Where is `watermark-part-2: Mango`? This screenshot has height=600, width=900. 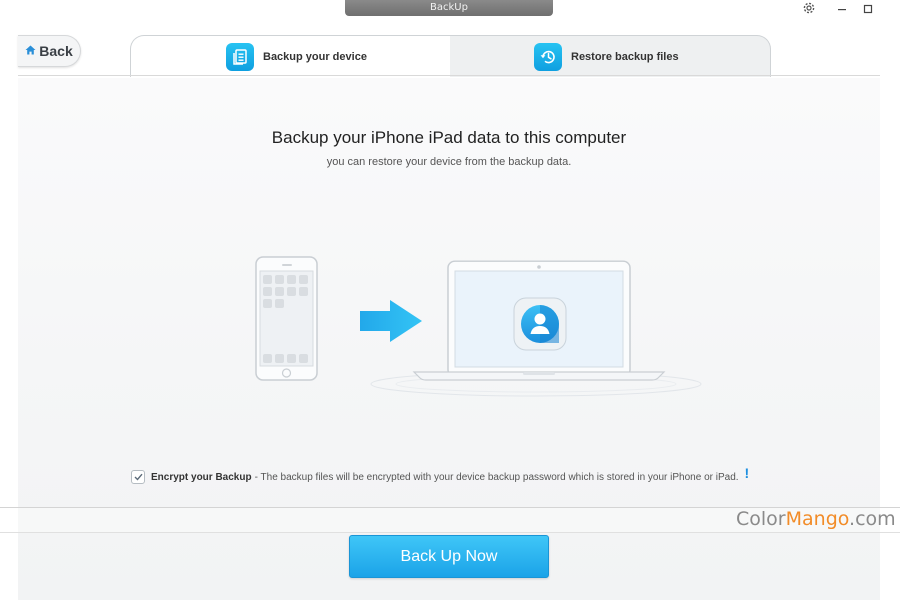
watermark-part-2: Mango is located at coordinates (817, 519).